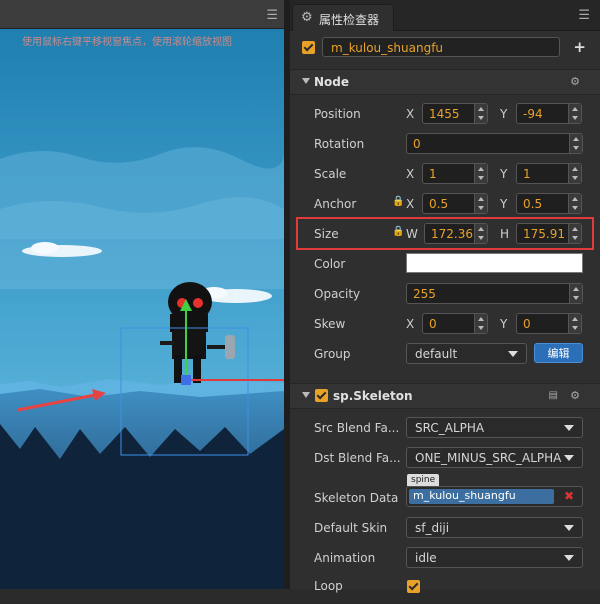  I want to click on anchor-y-input: 0.5, so click(549, 203).